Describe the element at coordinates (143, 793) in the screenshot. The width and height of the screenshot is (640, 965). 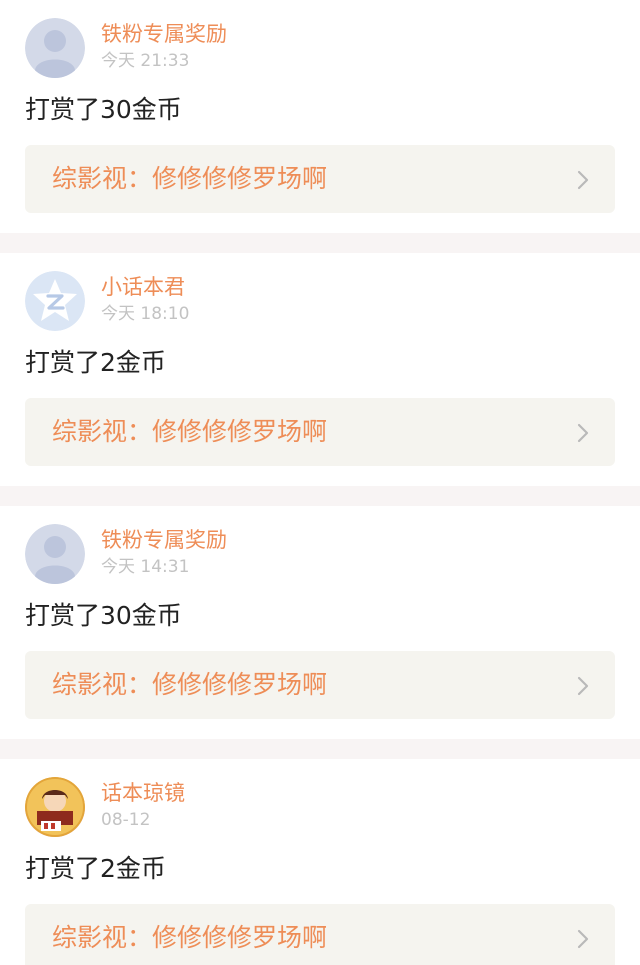
I see `username: 话本琼镜` at that location.